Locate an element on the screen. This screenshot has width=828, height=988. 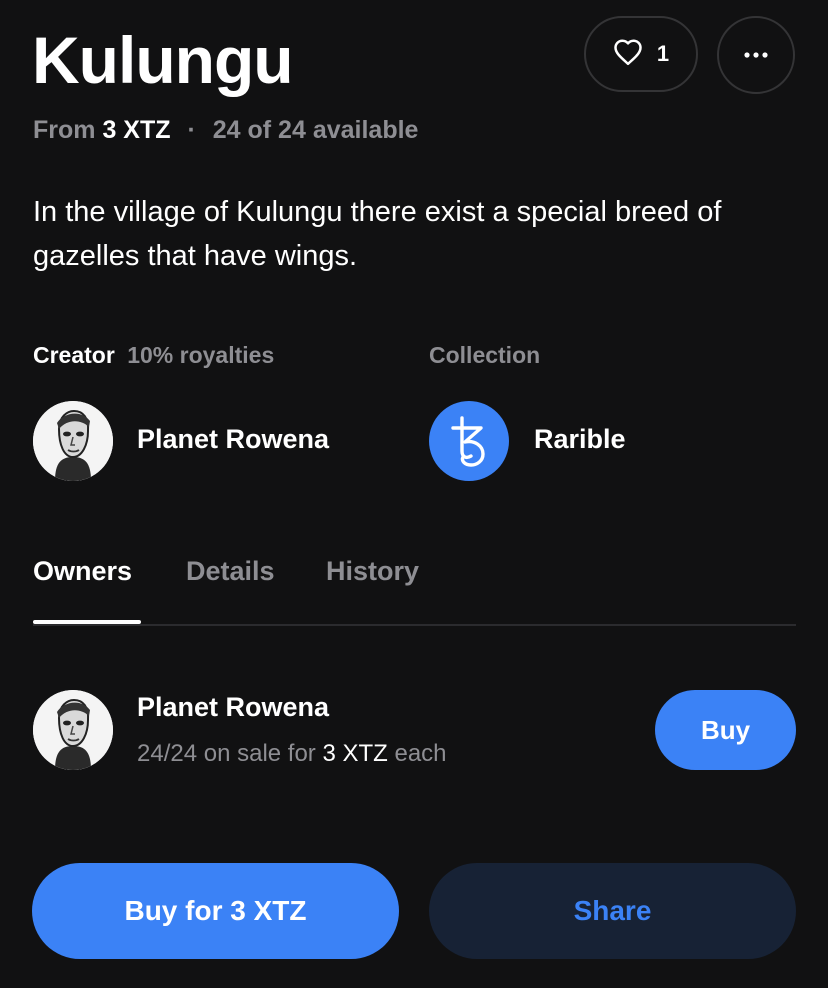
collection-name: Rarible is located at coordinates (580, 439).